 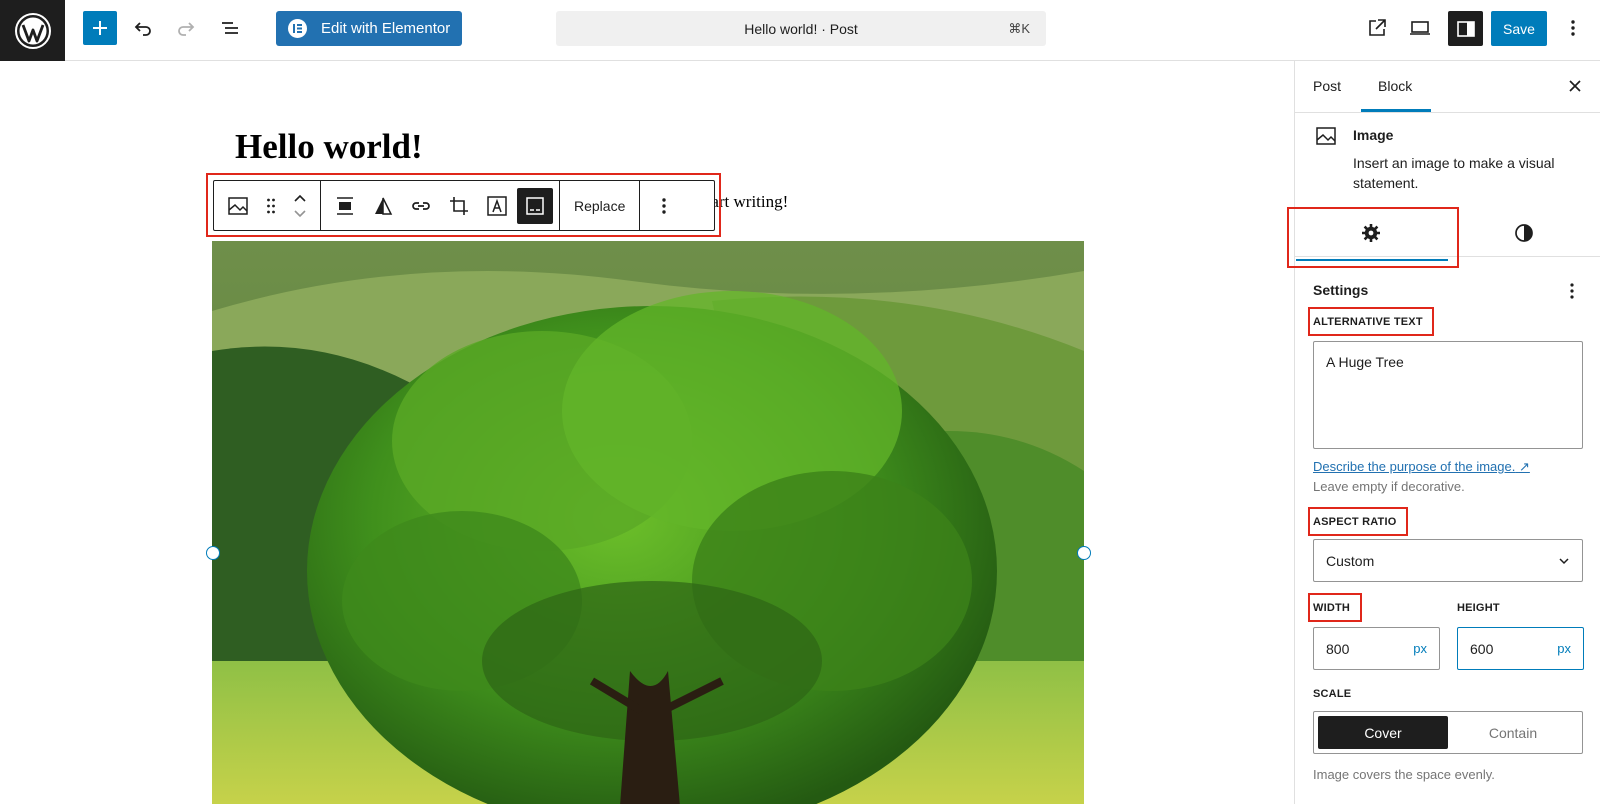 I want to click on height-label: HEIGHT, so click(x=1478, y=608).